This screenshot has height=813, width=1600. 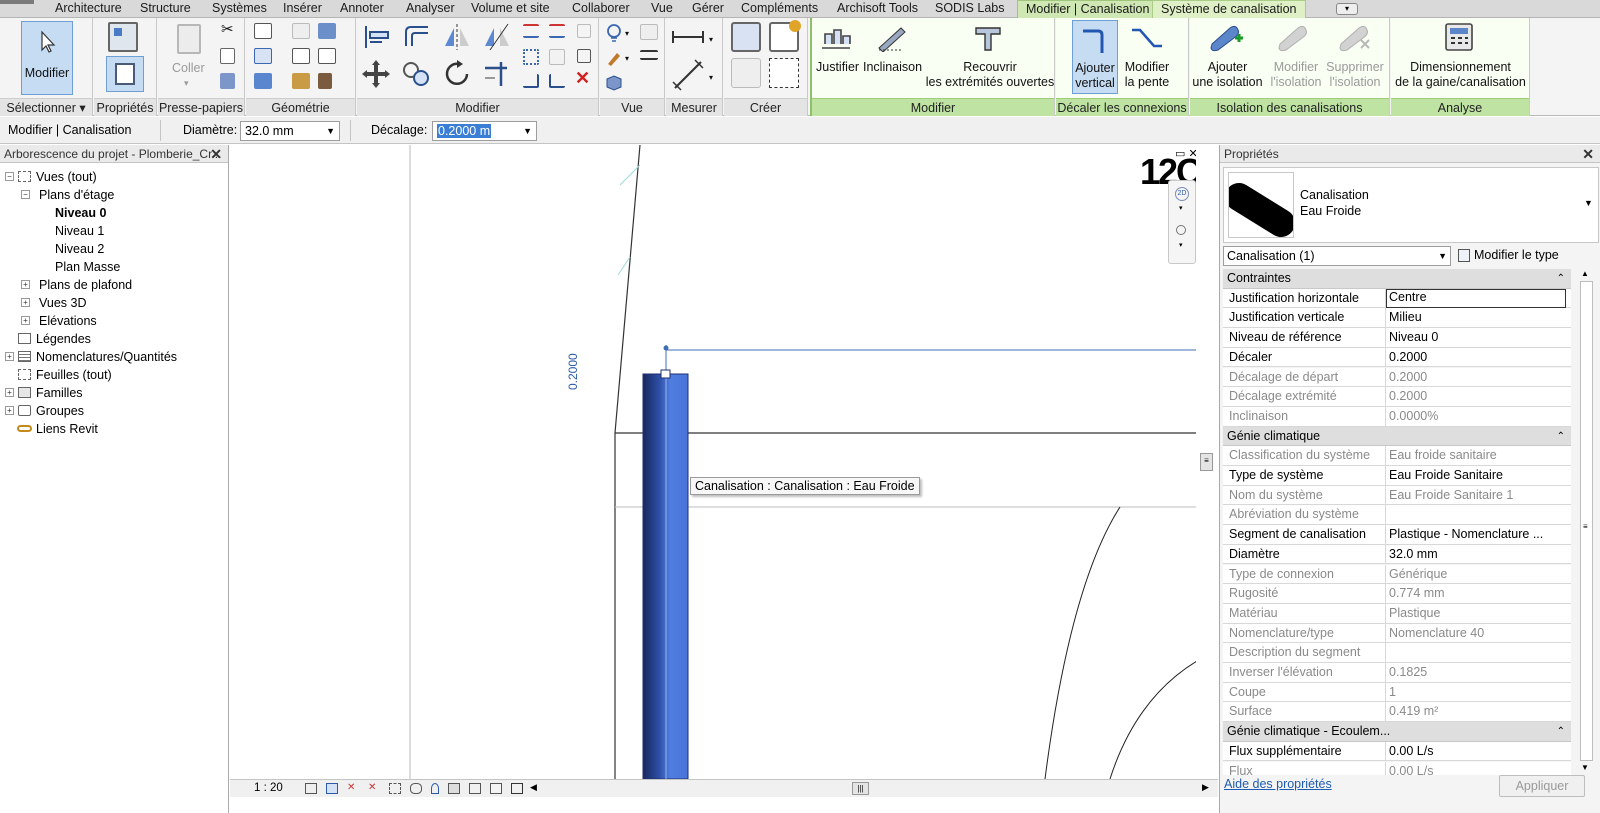 I want to click on property-value: Niveau 0, so click(x=1478, y=337).